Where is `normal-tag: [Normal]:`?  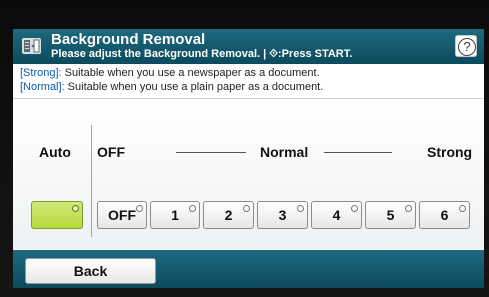 normal-tag: [Normal]: is located at coordinates (42, 87).